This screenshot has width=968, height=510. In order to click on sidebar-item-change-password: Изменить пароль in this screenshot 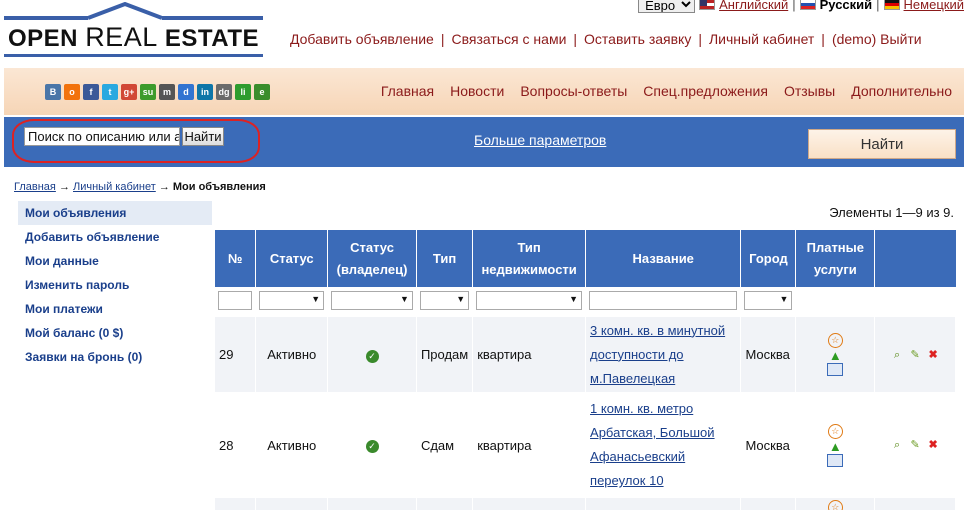, I will do `click(115, 285)`.